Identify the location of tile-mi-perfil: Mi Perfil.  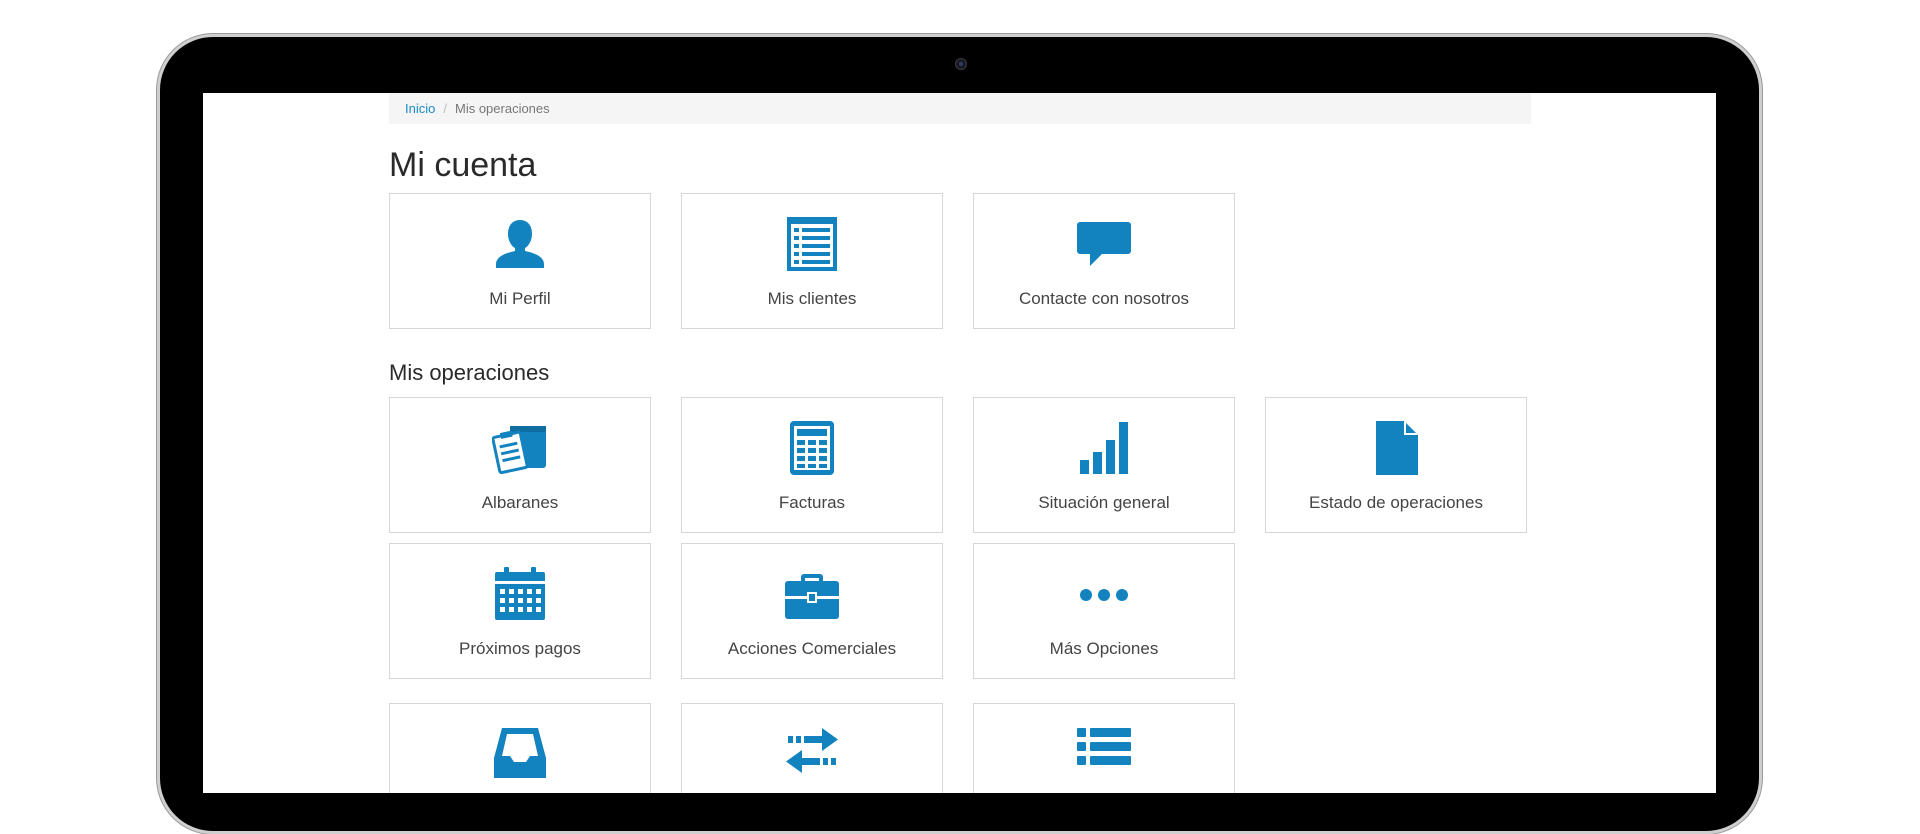
(520, 261).